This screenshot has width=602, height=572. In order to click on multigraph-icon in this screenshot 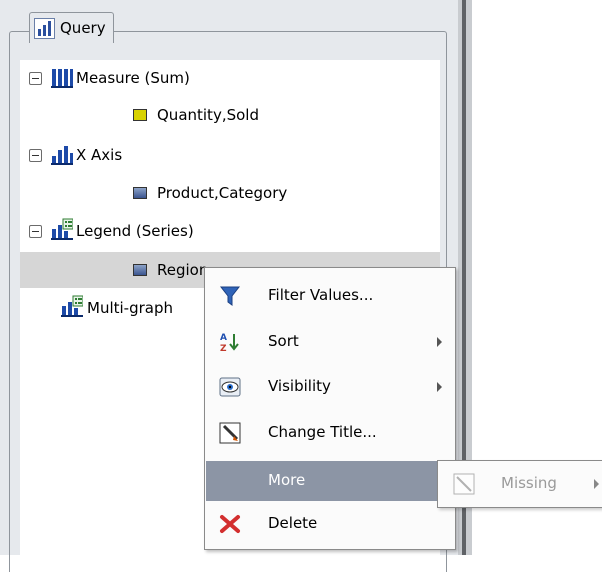, I will do `click(72, 306)`.